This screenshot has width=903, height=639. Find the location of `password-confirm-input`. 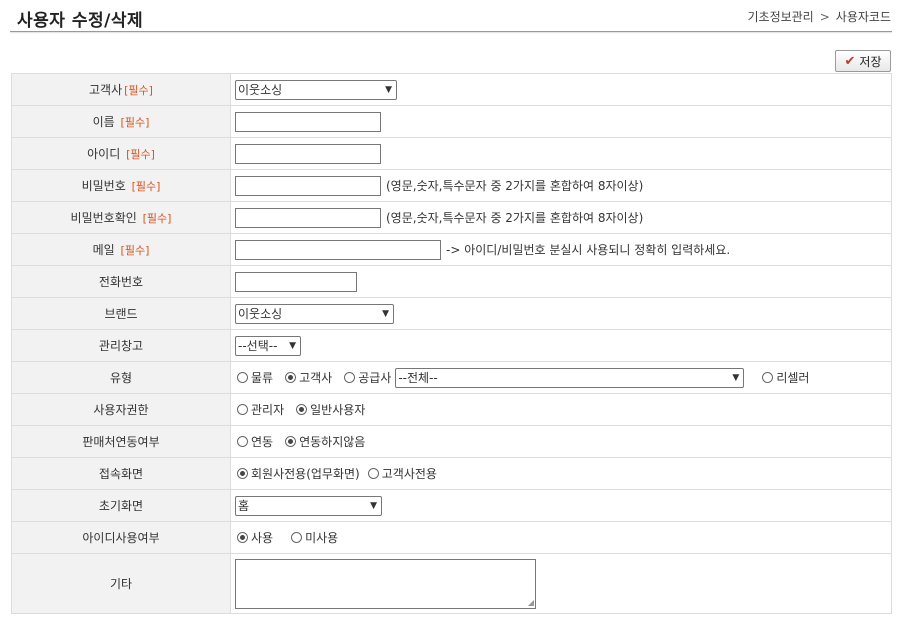

password-confirm-input is located at coordinates (308, 217).